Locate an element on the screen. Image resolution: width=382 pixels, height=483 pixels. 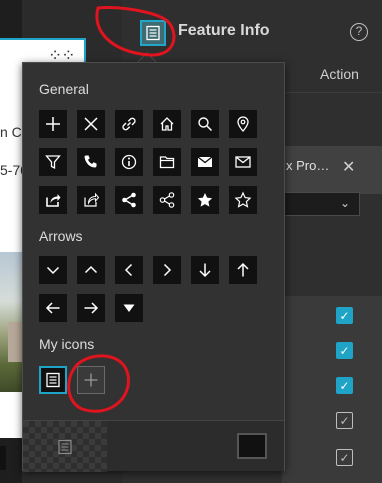
email-outline-icon is located at coordinates (243, 162).